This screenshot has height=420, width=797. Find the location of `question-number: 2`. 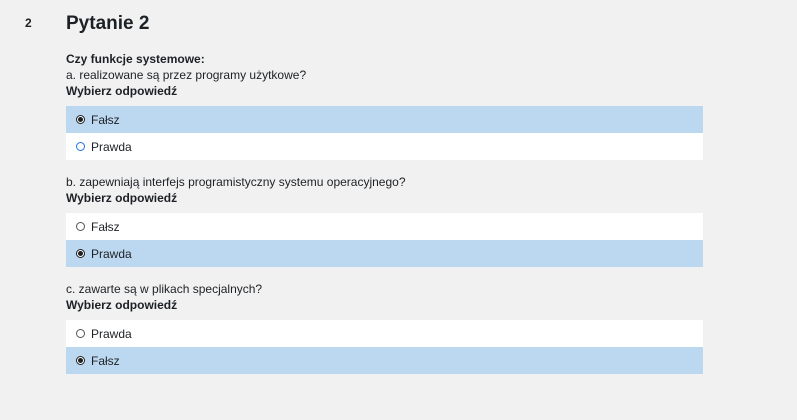

question-number: 2 is located at coordinates (28, 23).